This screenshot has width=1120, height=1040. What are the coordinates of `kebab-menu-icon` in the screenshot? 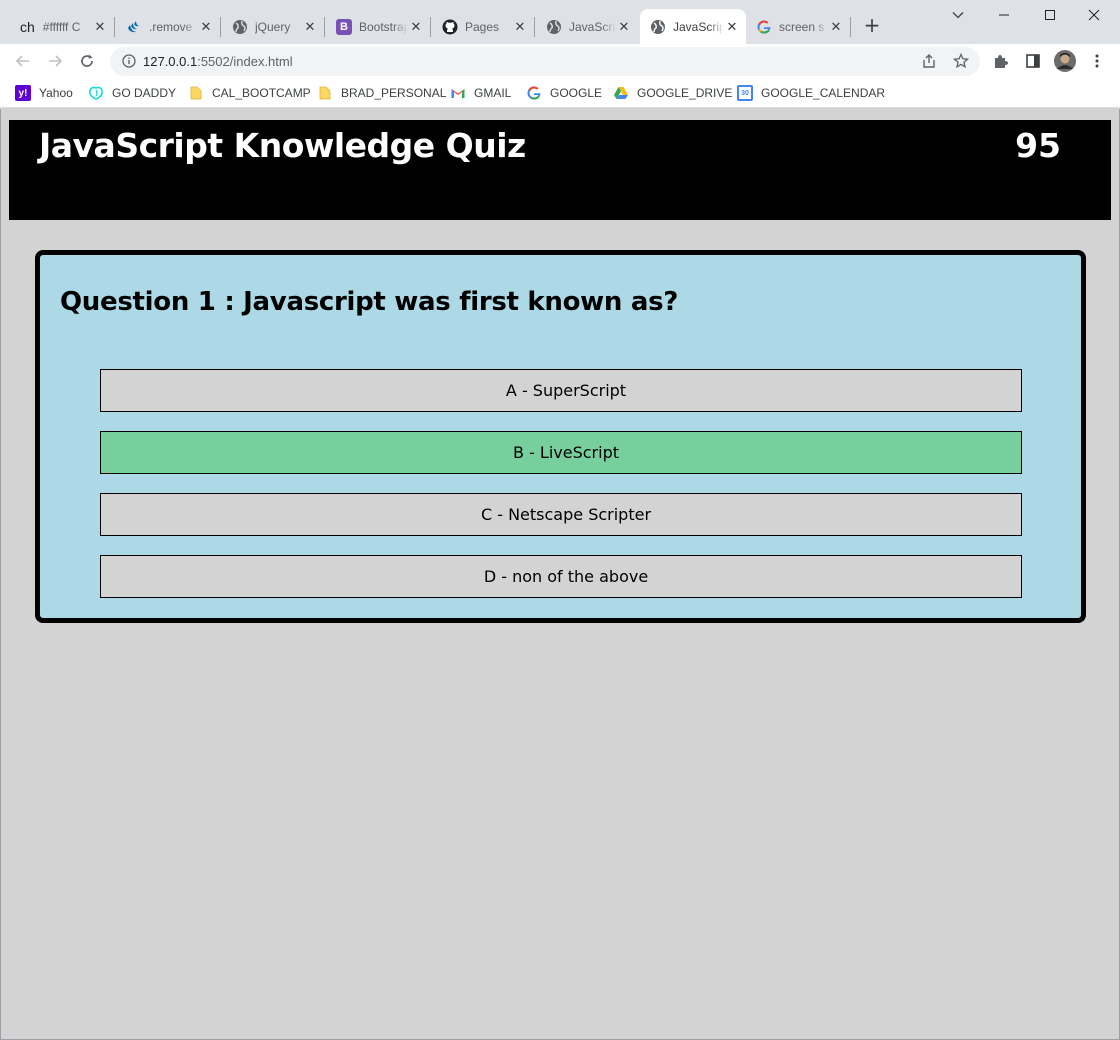 It's located at (1097, 61).